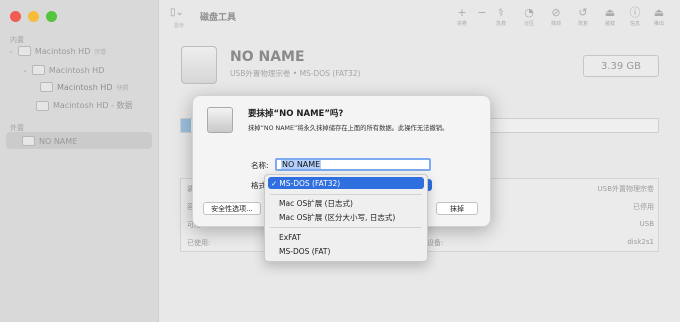  What do you see at coordinates (435, 243) in the screenshot?
I see `info-key: 设备:` at bounding box center [435, 243].